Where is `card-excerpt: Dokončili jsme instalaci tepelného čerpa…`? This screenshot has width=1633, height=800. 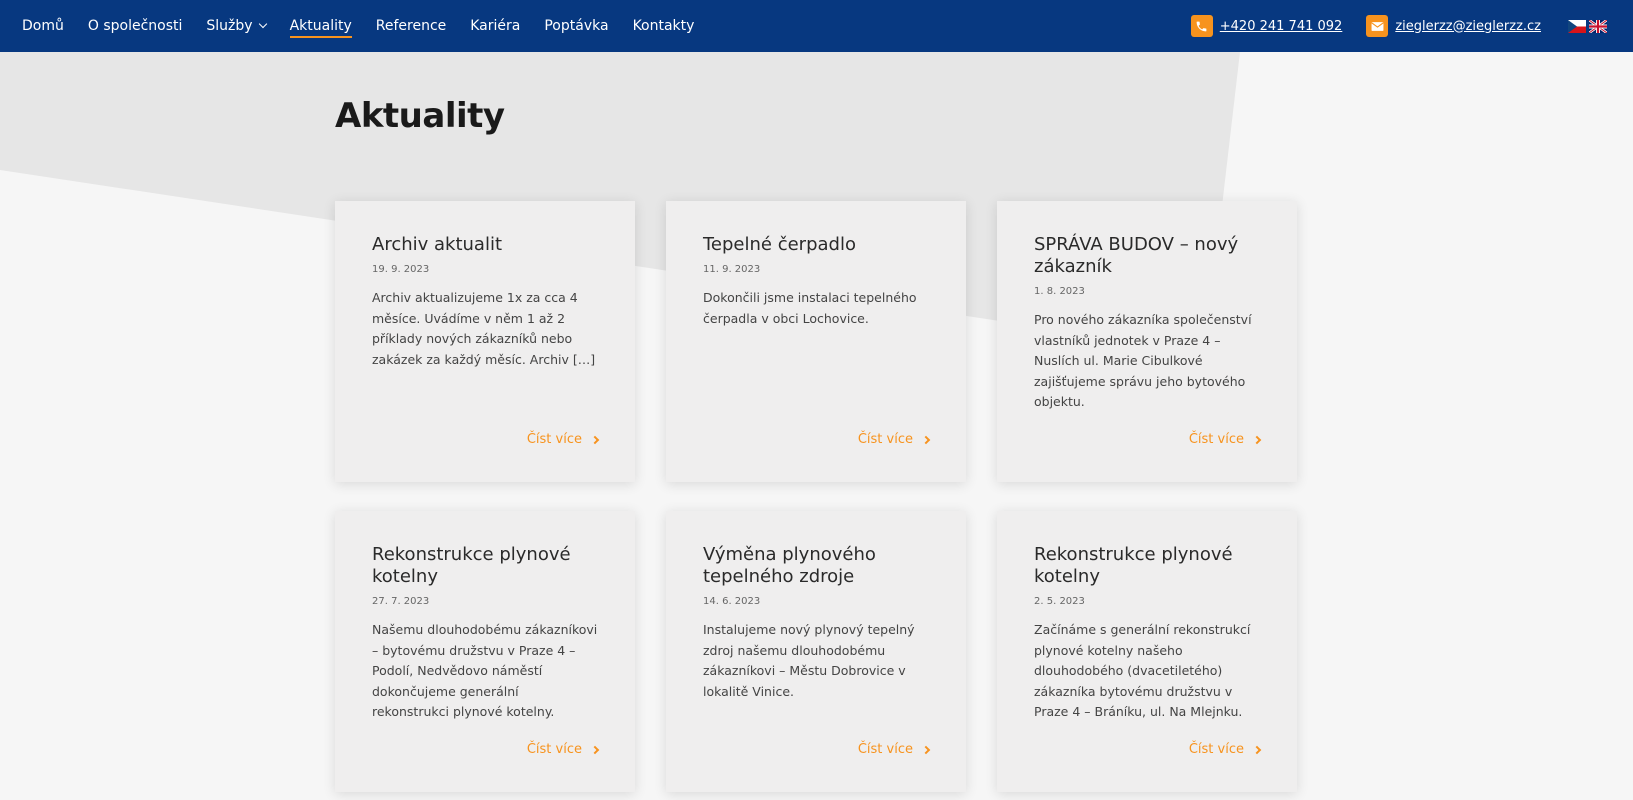
card-excerpt: Dokončili jsme instalaci tepelného čerpa… is located at coordinates (810, 308).